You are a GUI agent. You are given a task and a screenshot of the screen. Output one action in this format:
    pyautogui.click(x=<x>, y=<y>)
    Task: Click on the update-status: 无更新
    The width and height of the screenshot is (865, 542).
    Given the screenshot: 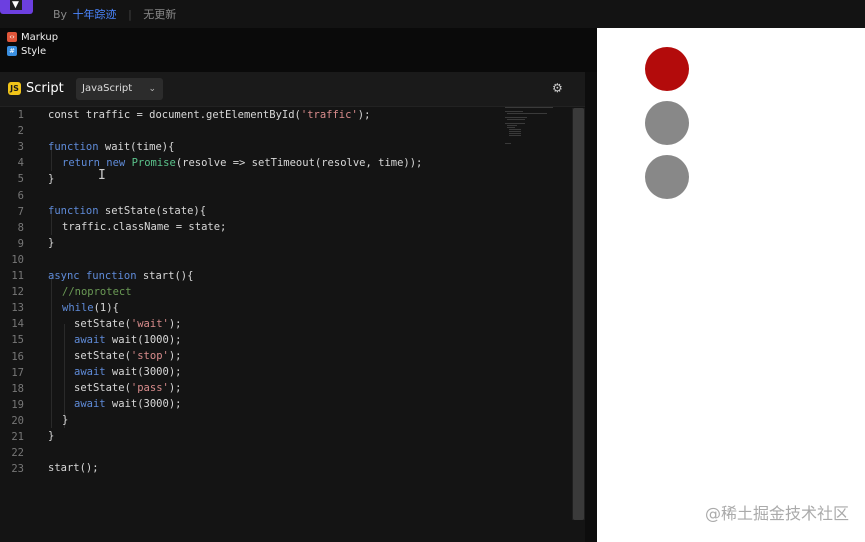 What is the action you would take?
    pyautogui.click(x=160, y=14)
    